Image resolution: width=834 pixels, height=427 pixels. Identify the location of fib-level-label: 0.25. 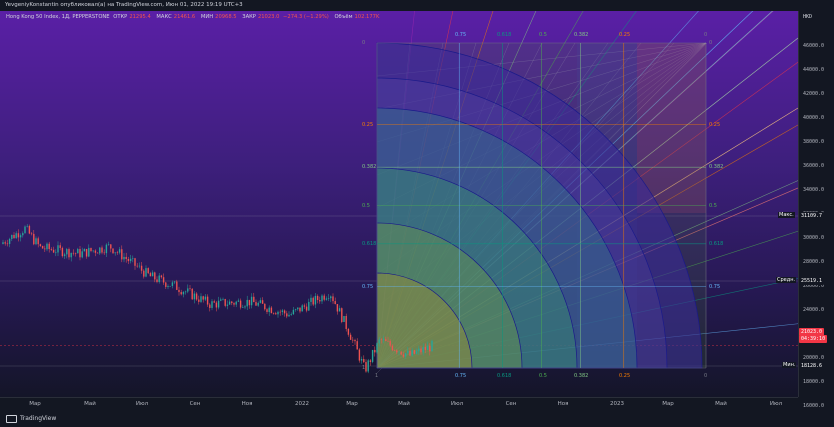
(368, 125).